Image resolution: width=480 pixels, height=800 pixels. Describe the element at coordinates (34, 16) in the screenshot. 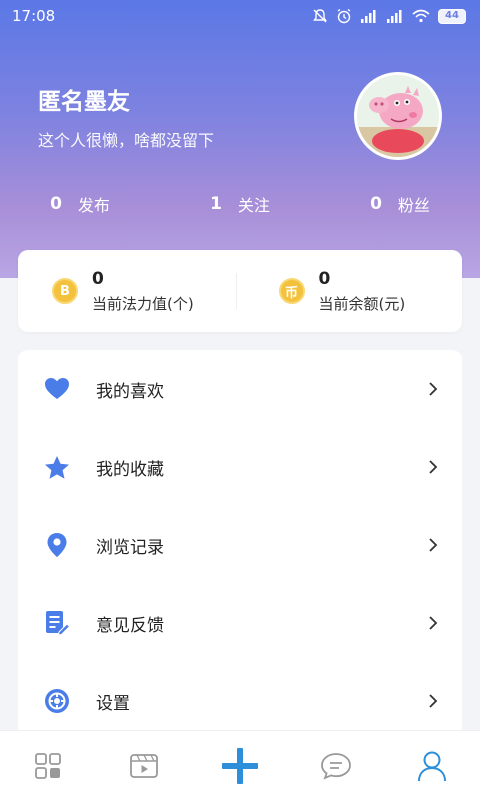

I see `status-time: 17:08` at that location.